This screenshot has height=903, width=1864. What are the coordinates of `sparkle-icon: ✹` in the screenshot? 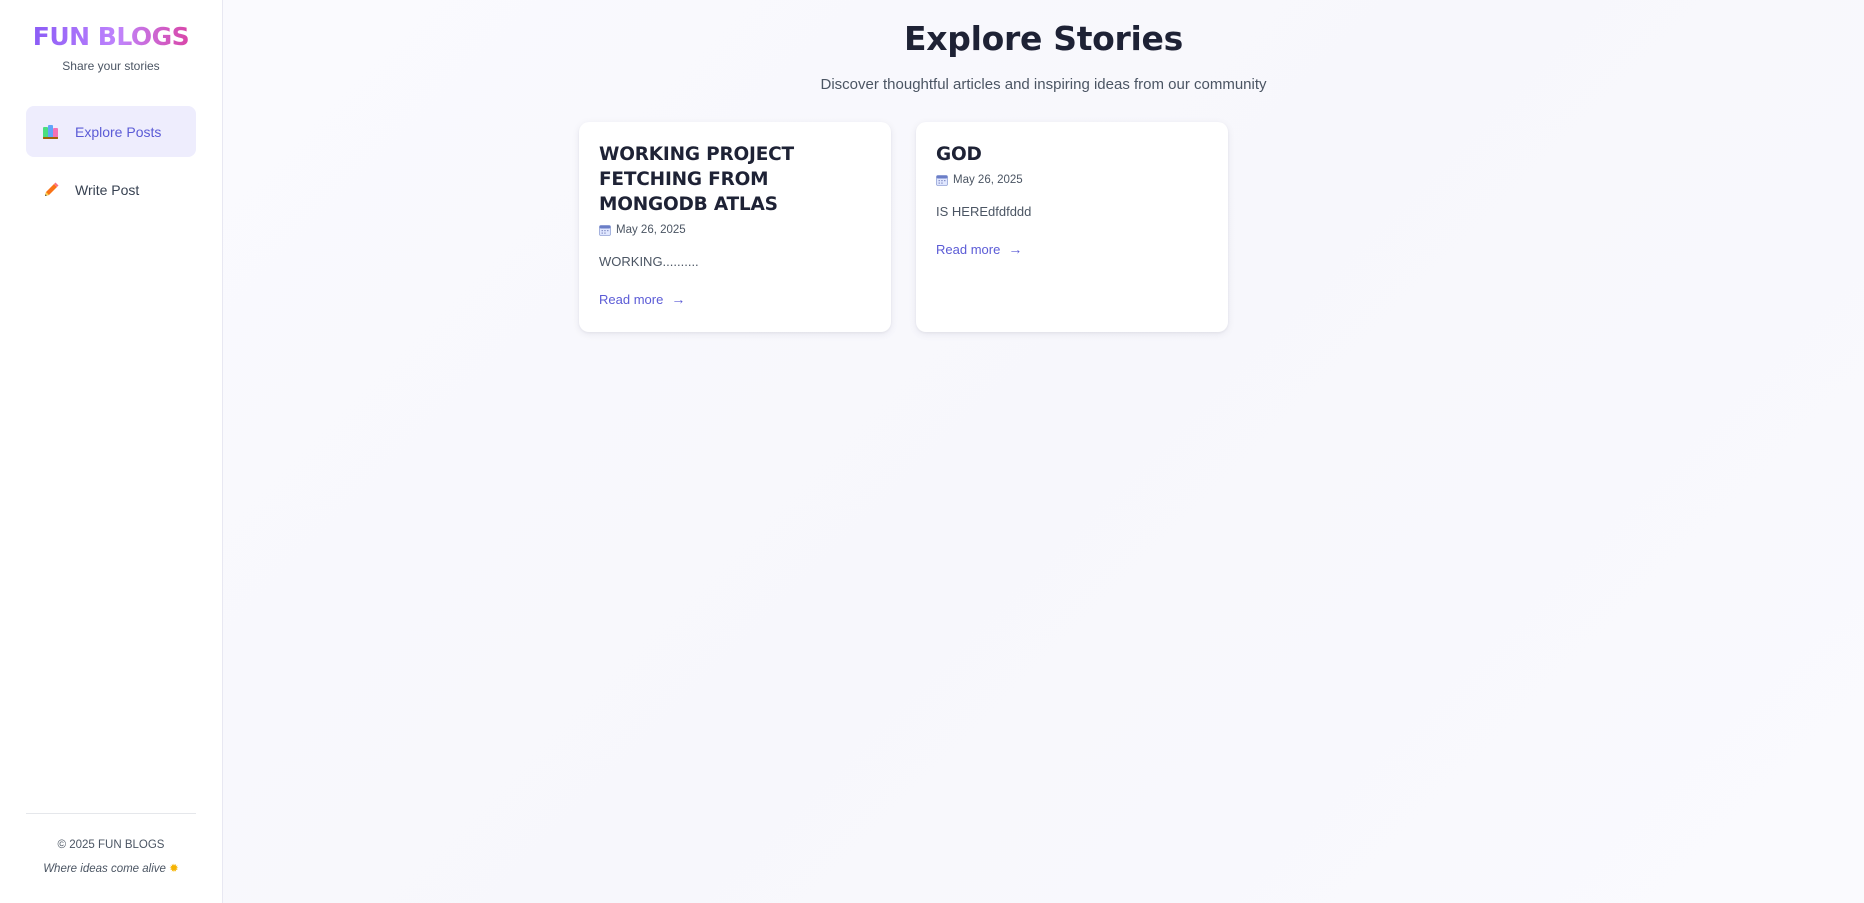 It's located at (174, 869).